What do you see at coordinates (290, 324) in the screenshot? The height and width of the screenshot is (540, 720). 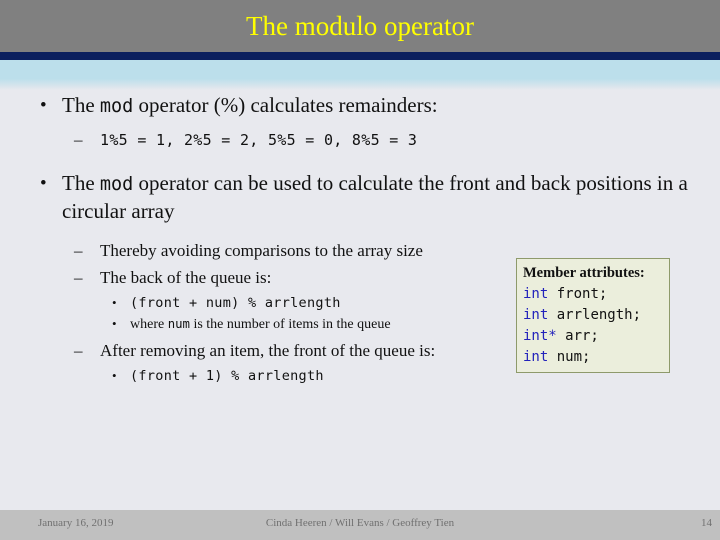 I see `note-text-post: is the number of items in the queue` at bounding box center [290, 324].